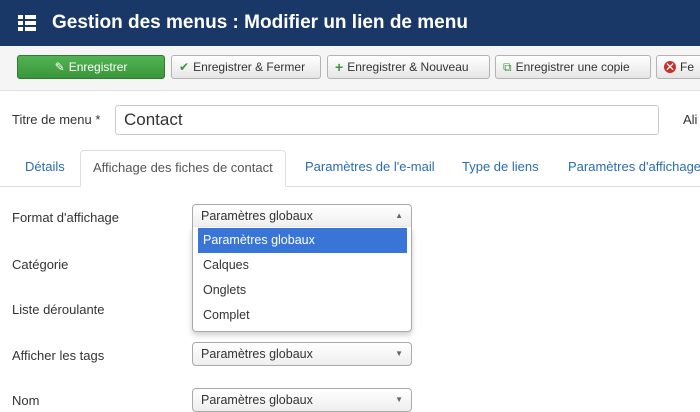  I want to click on name-label: Nom, so click(26, 400).